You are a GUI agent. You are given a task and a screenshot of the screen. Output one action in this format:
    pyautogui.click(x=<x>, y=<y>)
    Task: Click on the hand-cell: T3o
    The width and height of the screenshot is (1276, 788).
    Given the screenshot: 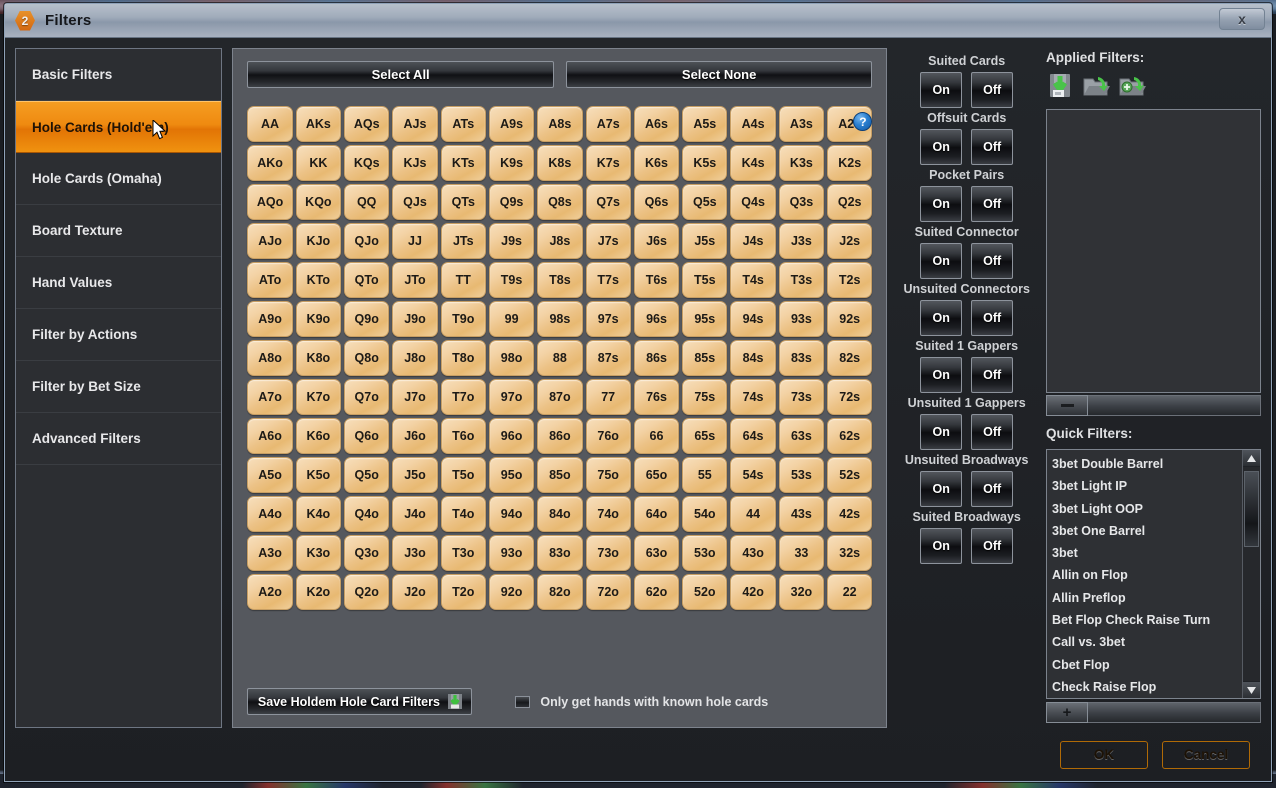 What is the action you would take?
    pyautogui.click(x=463, y=553)
    